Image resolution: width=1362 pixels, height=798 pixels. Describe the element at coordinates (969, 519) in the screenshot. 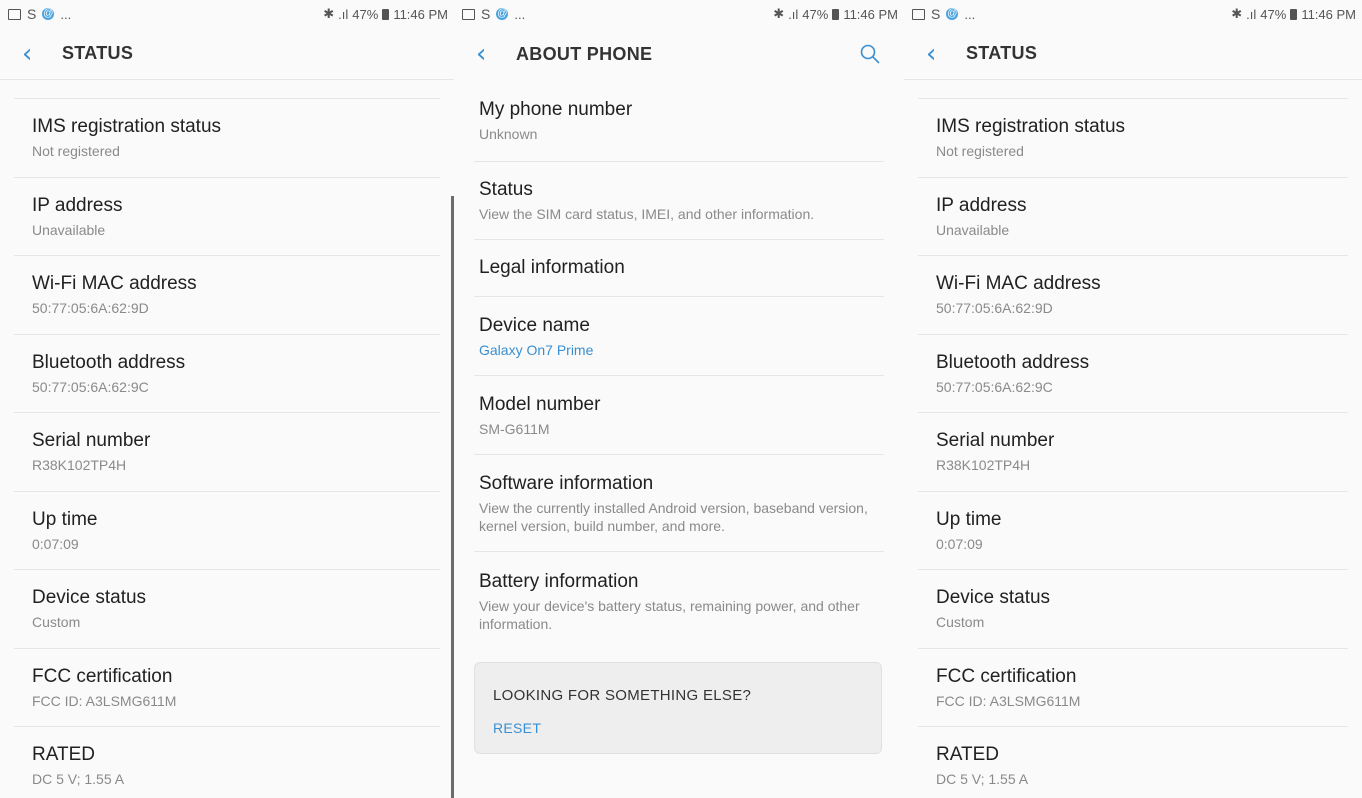

I see `item-title: Up time` at that location.